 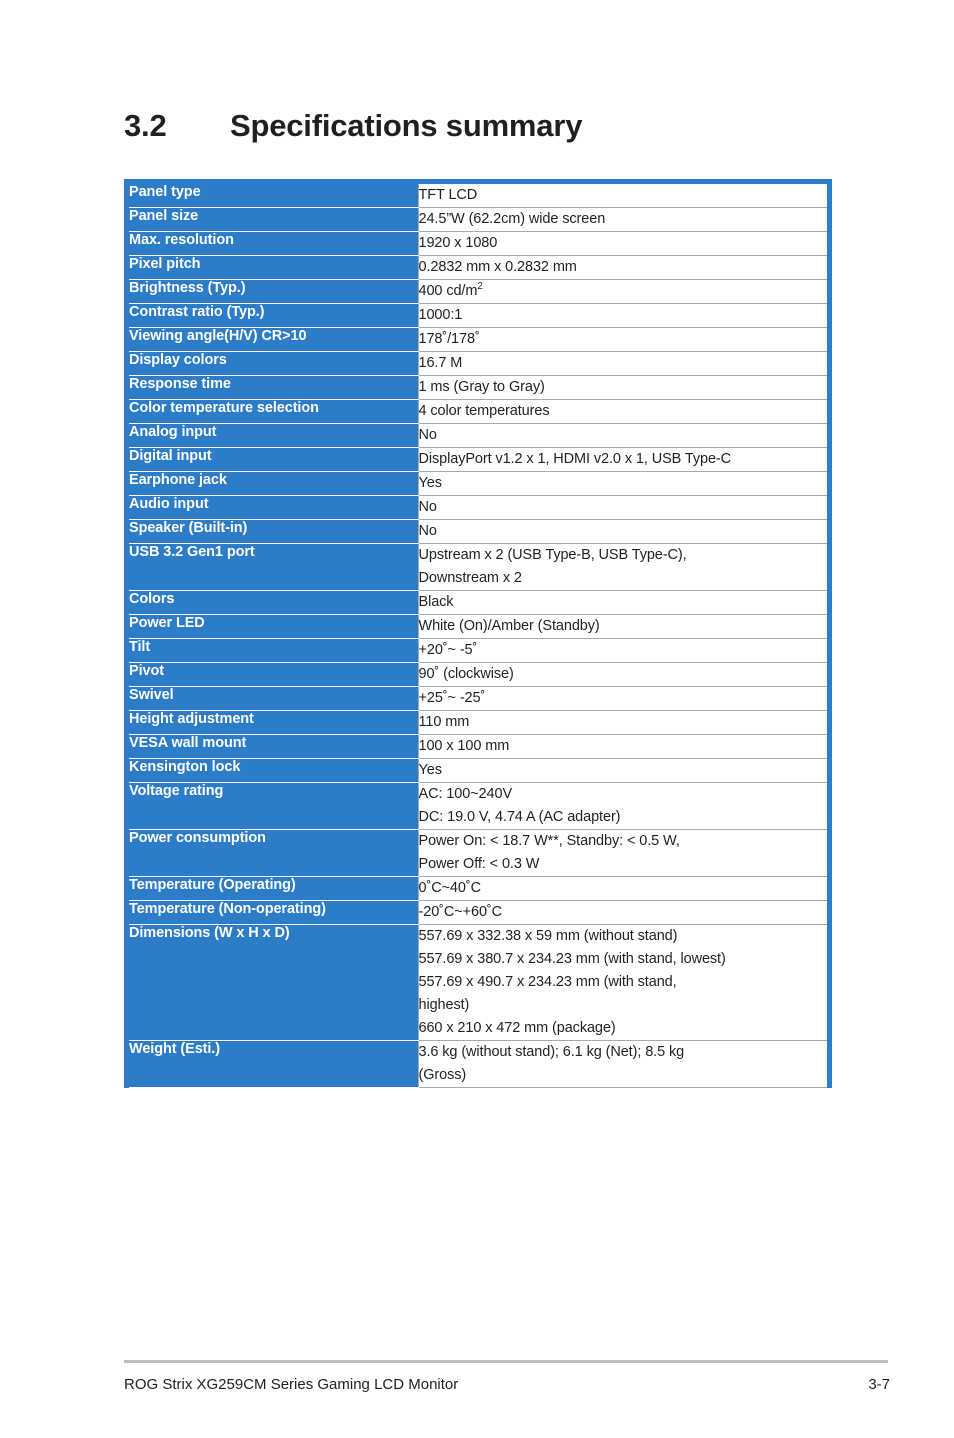 I want to click on table-row: Speaker (Built-in) No, so click(x=478, y=531).